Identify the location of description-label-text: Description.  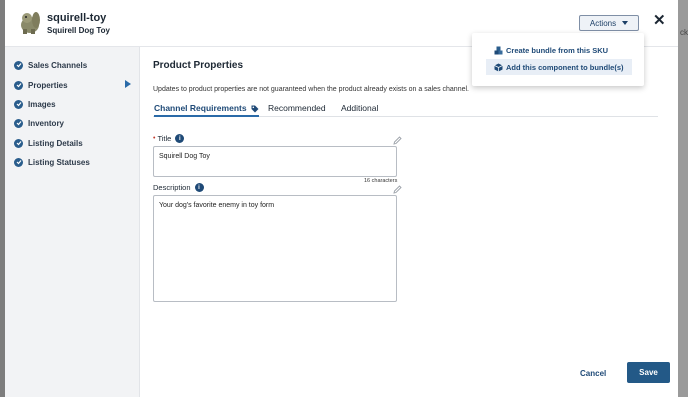
(172, 187).